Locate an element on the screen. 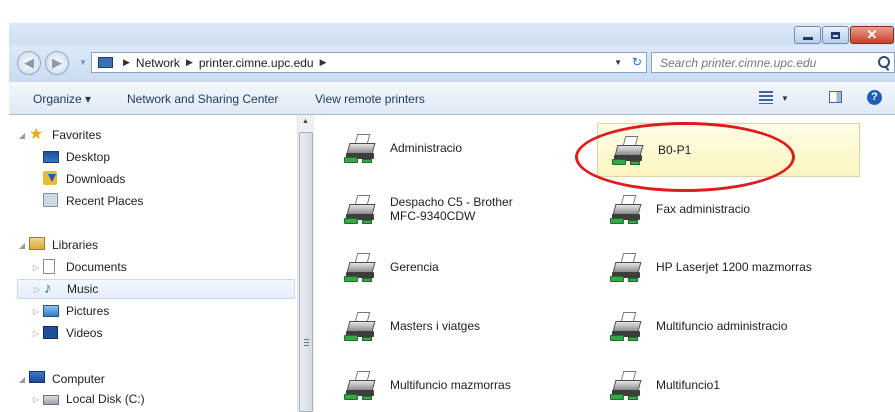  refresh-icon: ↻ is located at coordinates (637, 62).